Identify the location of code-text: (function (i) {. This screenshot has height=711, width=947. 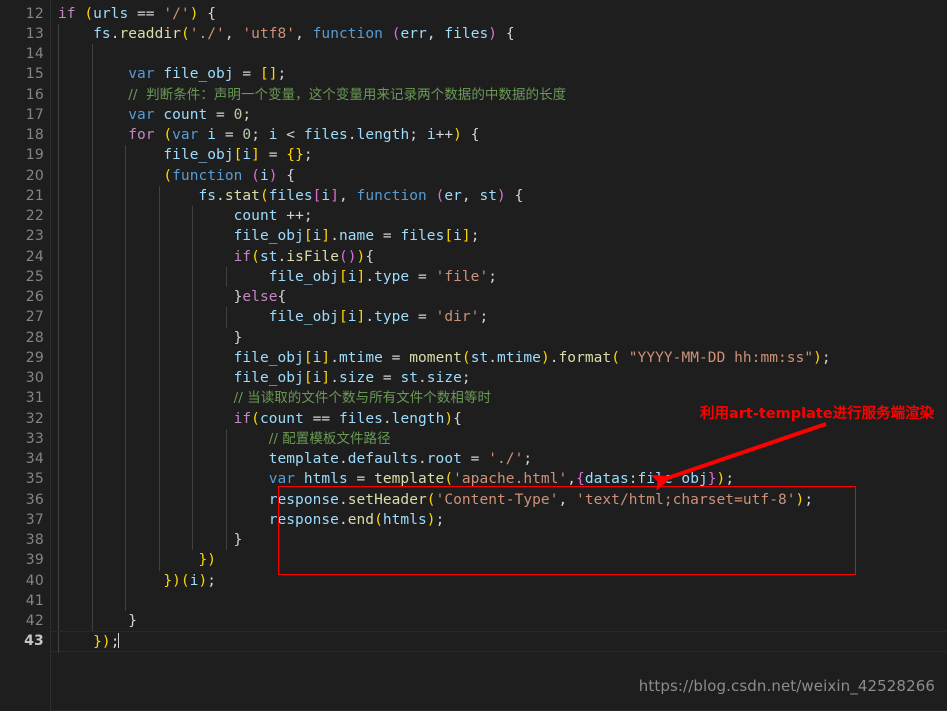
(229, 175).